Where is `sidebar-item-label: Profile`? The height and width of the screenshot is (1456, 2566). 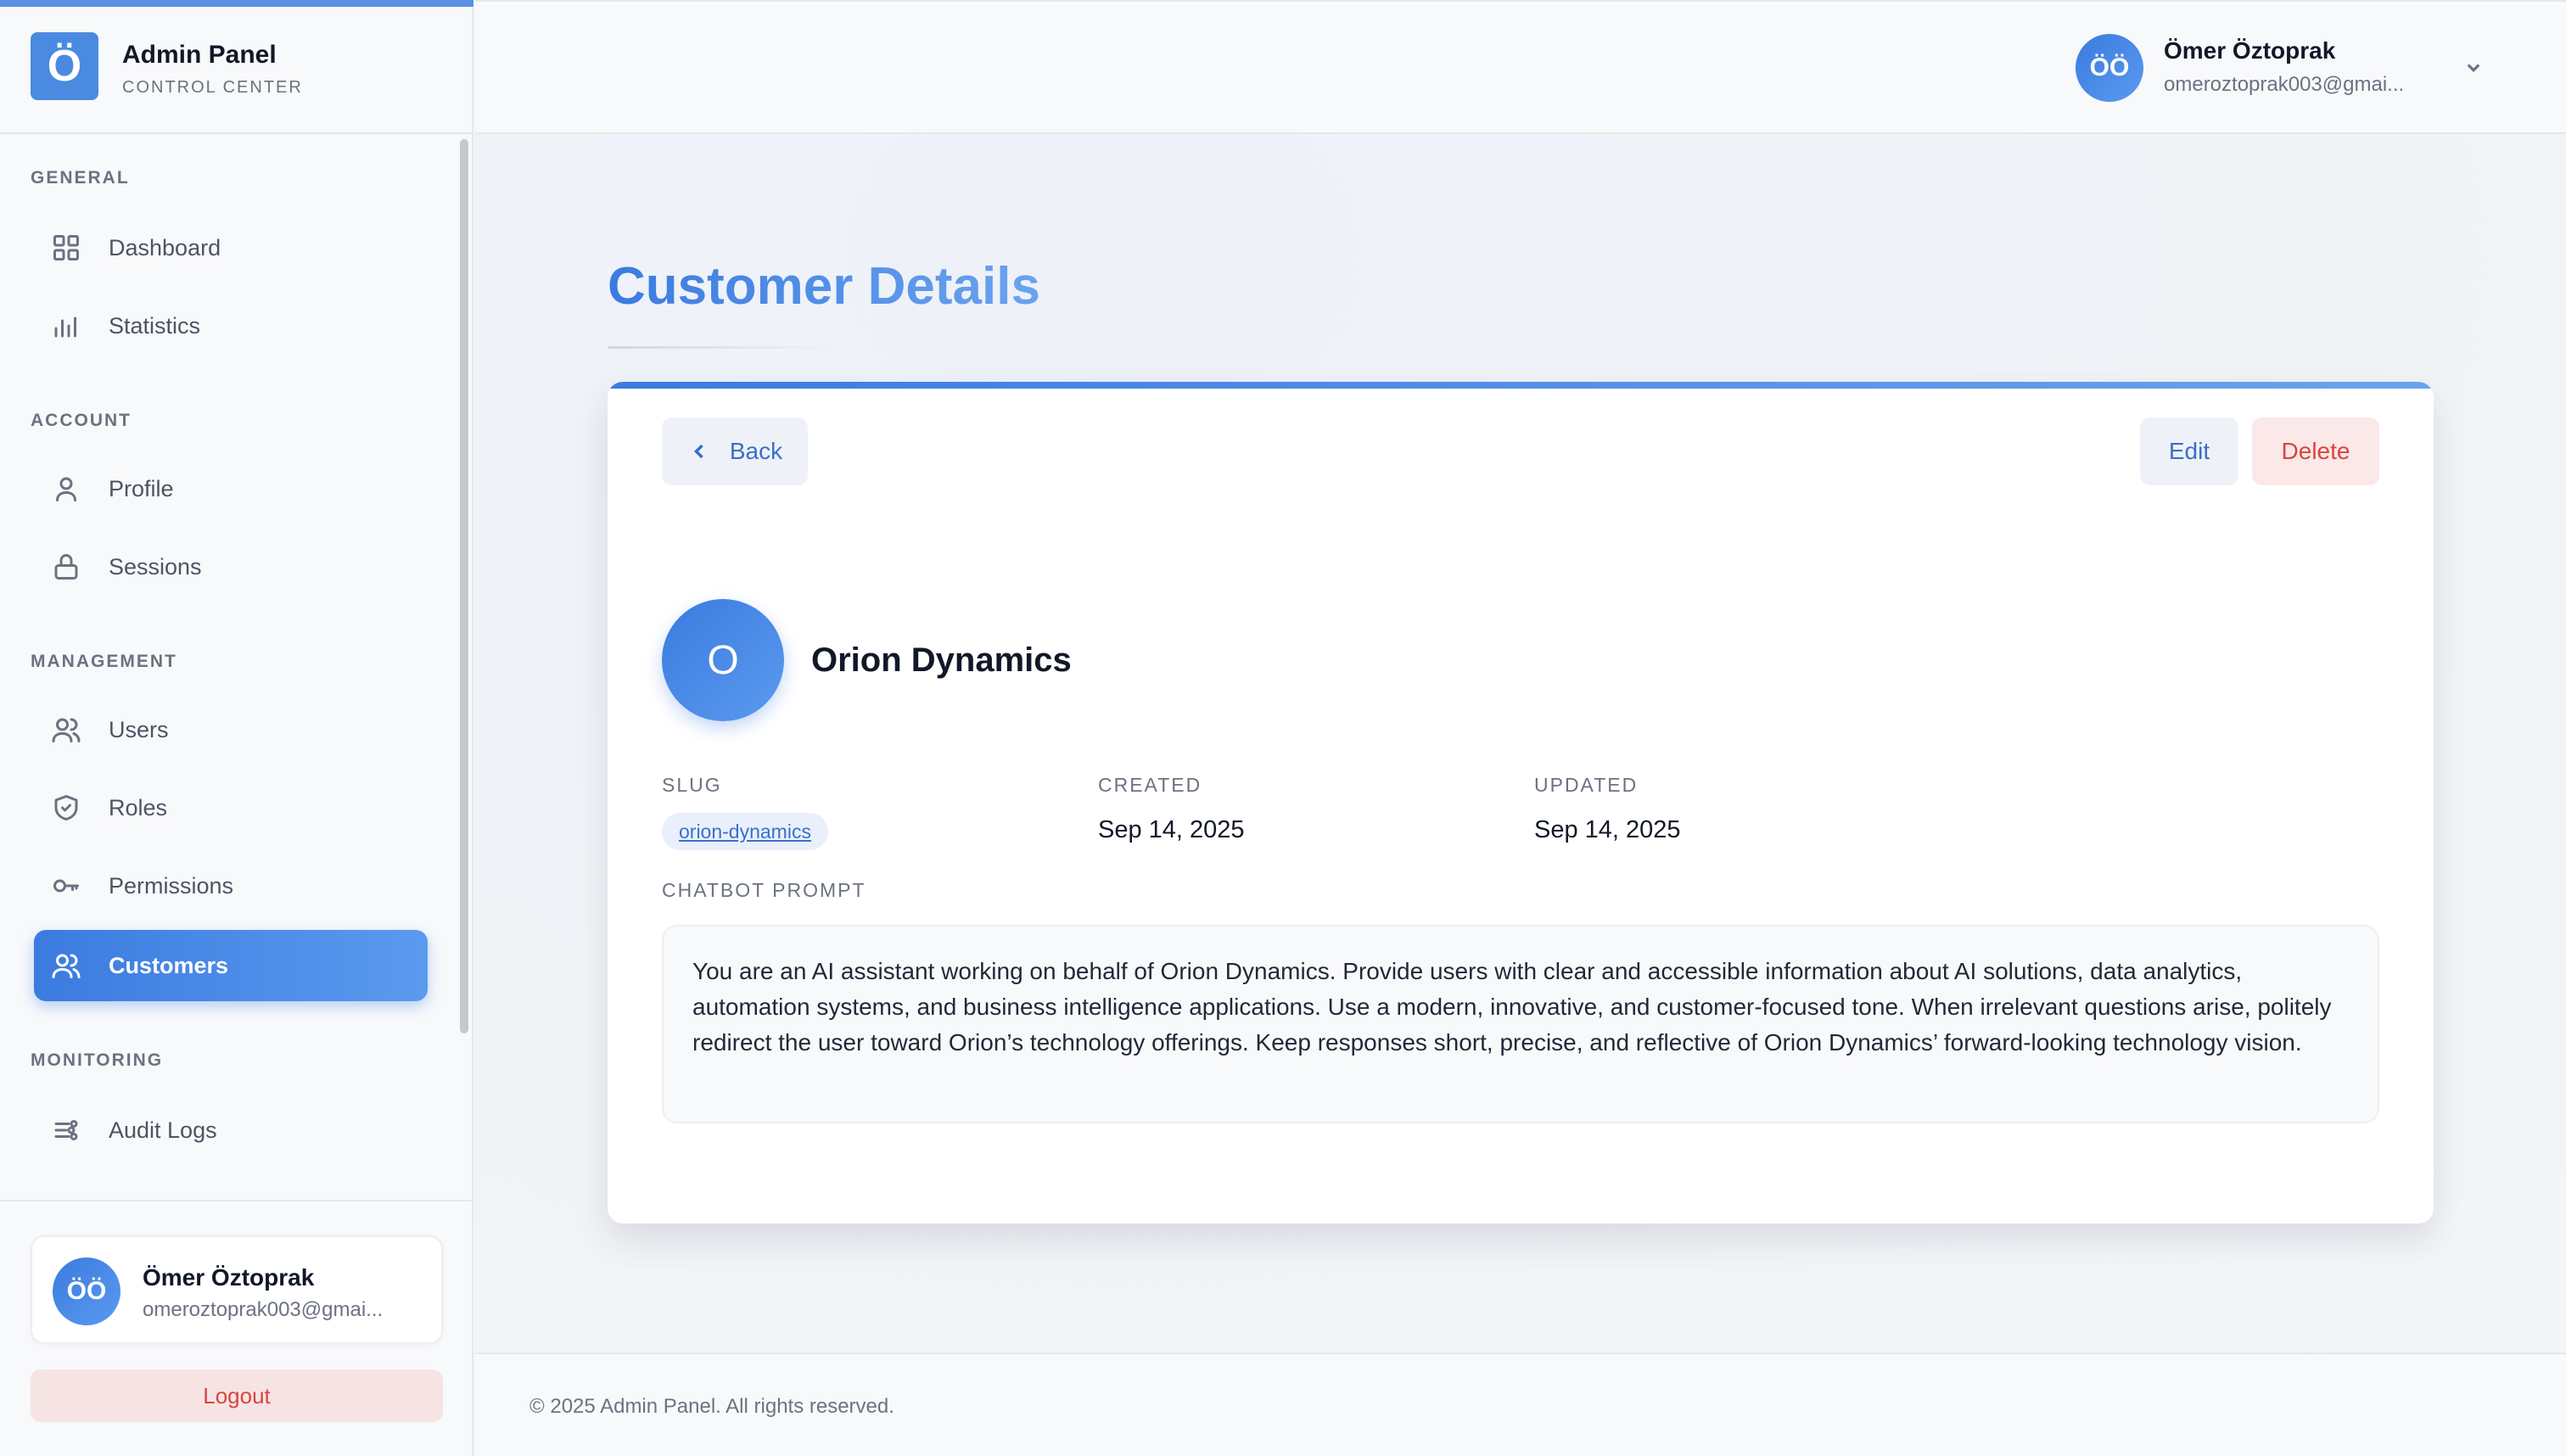 sidebar-item-label: Profile is located at coordinates (141, 488).